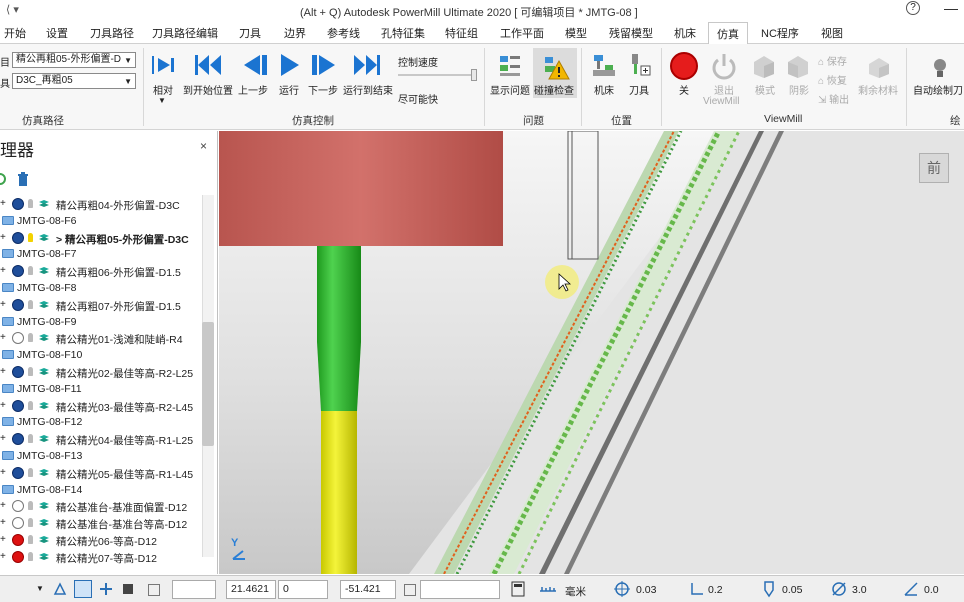 Image resolution: width=964 pixels, height=602 pixels. Describe the element at coordinates (859, 590) in the screenshot. I see `diameter-value: 3.0` at that location.